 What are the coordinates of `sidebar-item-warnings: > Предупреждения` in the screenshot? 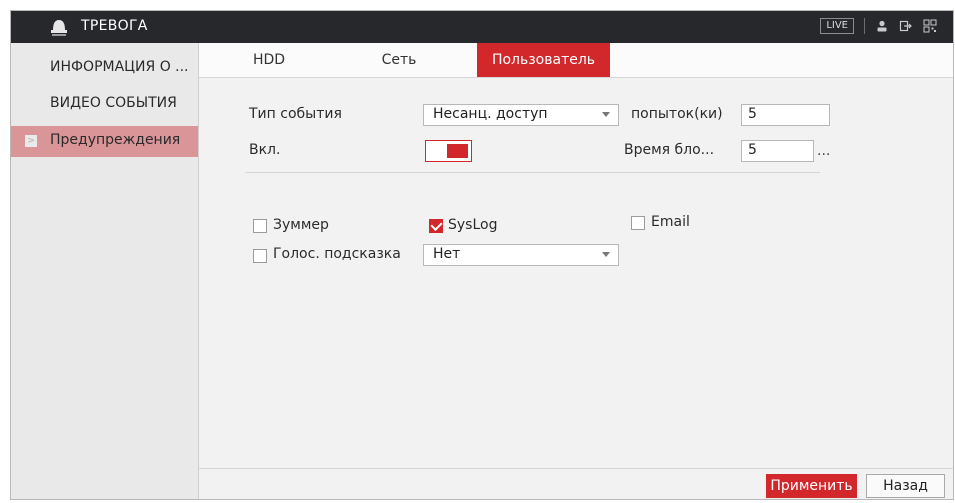 It's located at (104, 141).